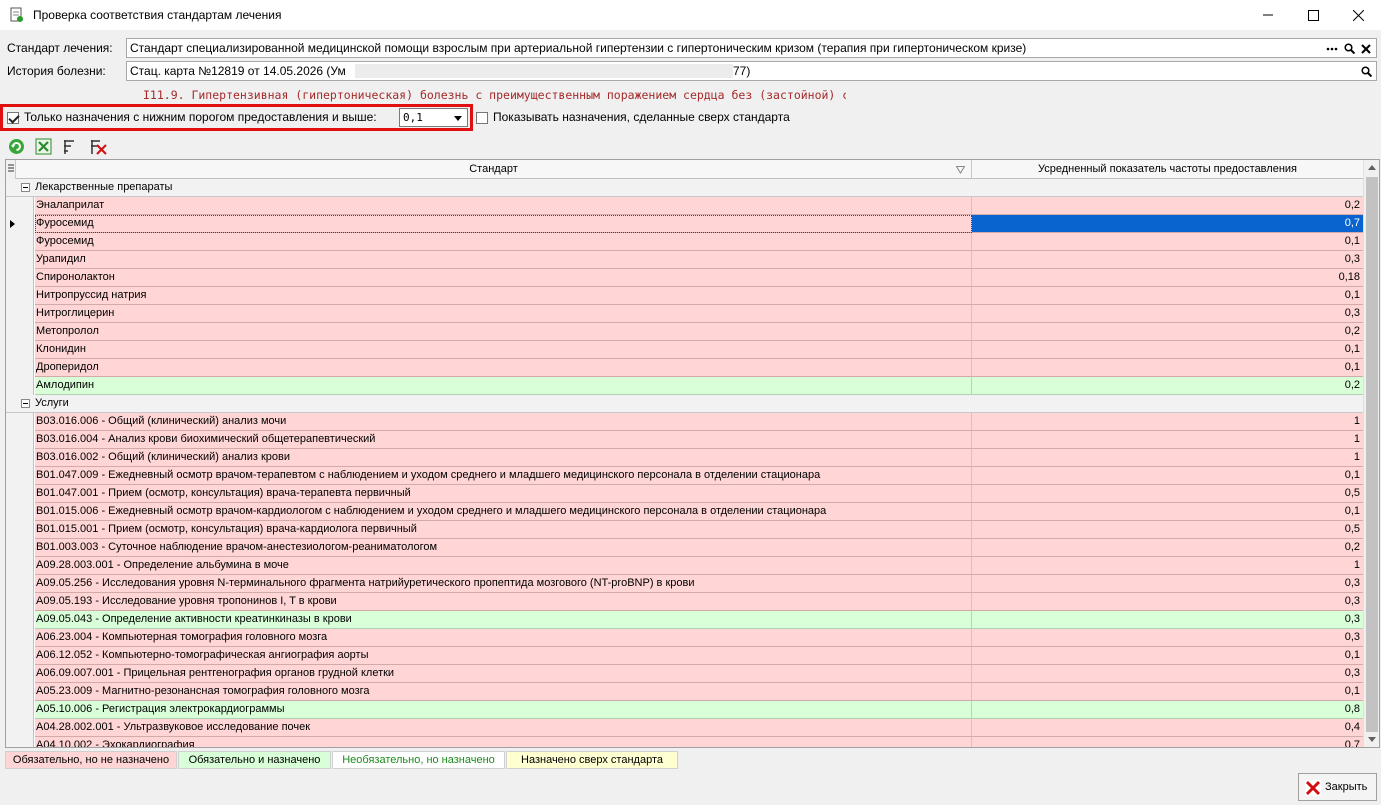  What do you see at coordinates (503, 278) in the screenshot?
I see `cell-standard: Спиронолактон` at bounding box center [503, 278].